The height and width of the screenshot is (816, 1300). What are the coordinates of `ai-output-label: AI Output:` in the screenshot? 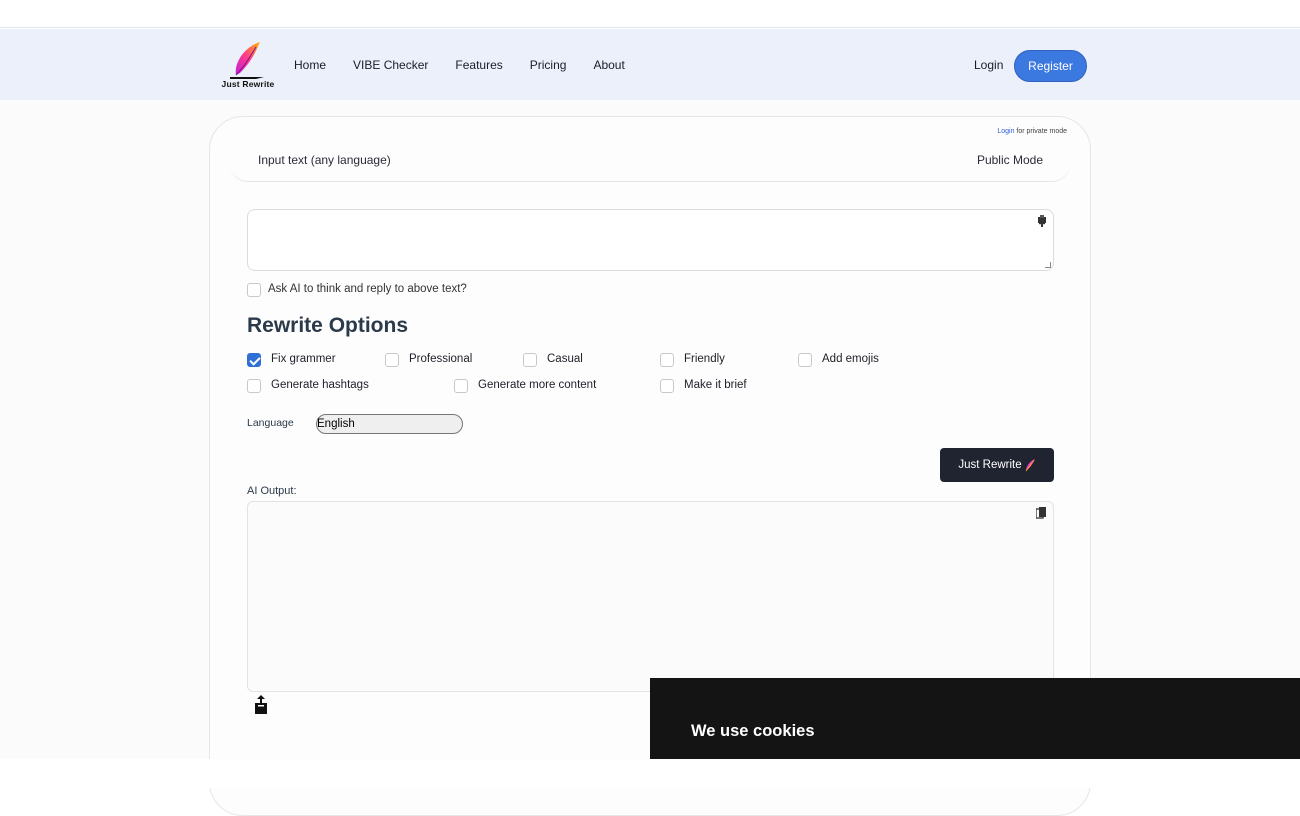 It's located at (272, 491).